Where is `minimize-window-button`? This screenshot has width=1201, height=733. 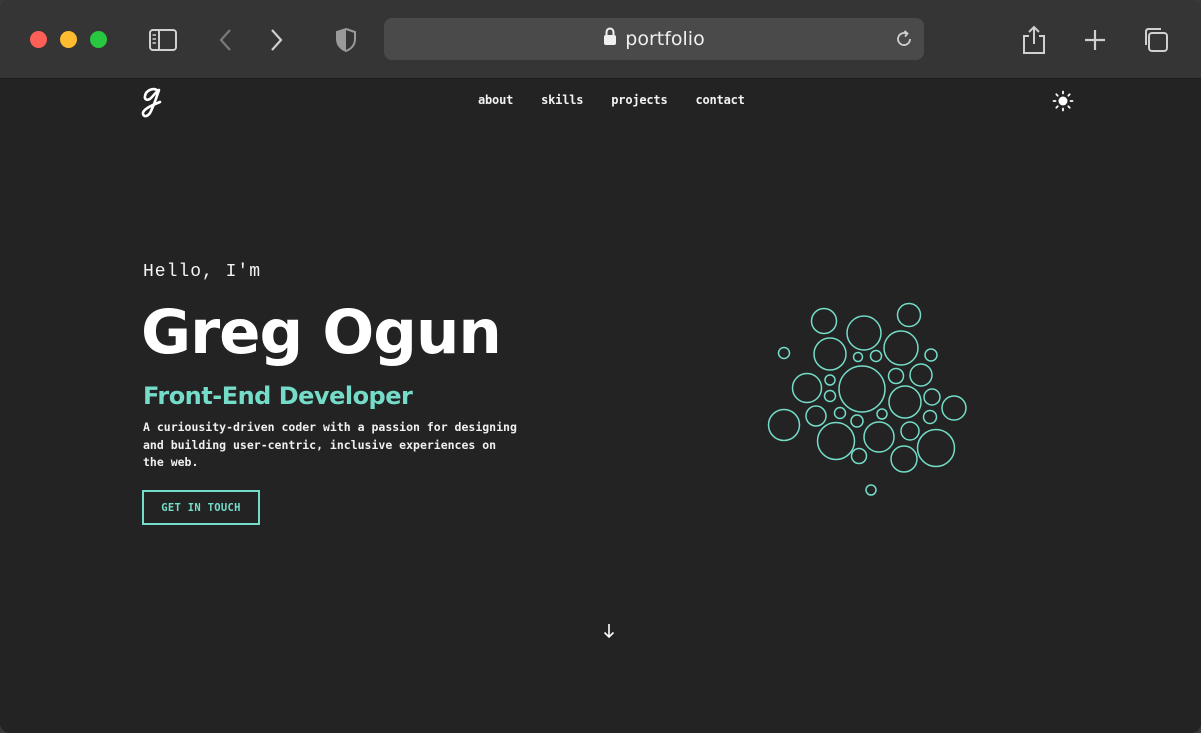
minimize-window-button is located at coordinates (68, 39).